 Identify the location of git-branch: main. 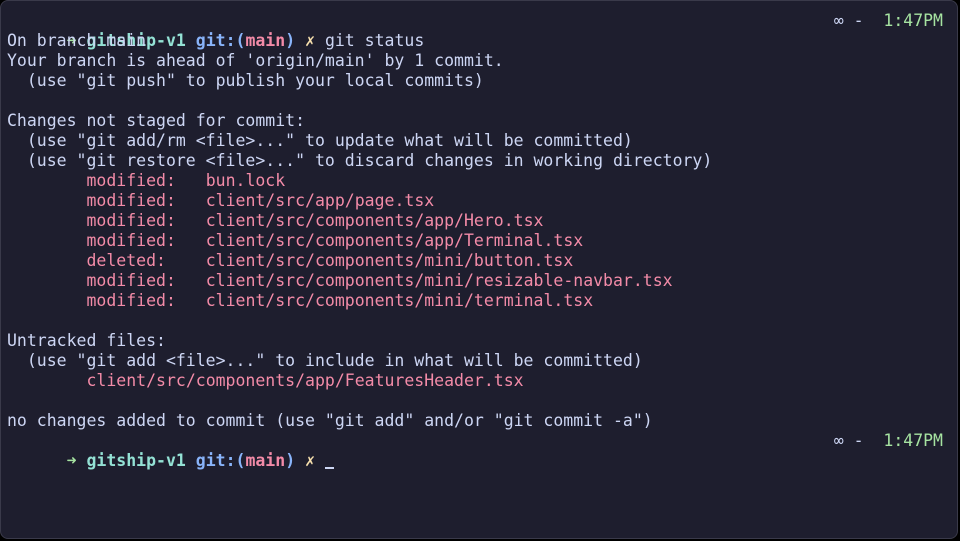
(265, 460).